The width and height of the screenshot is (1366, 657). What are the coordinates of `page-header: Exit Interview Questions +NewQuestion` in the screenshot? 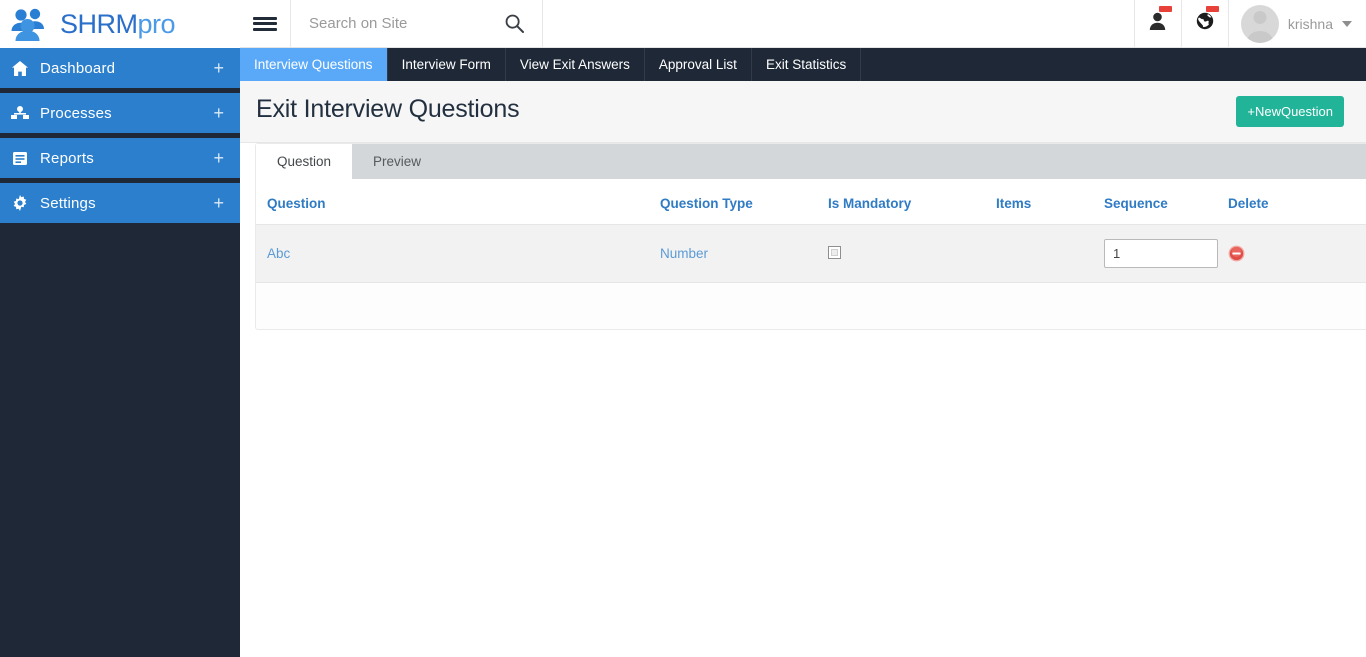 It's located at (803, 112).